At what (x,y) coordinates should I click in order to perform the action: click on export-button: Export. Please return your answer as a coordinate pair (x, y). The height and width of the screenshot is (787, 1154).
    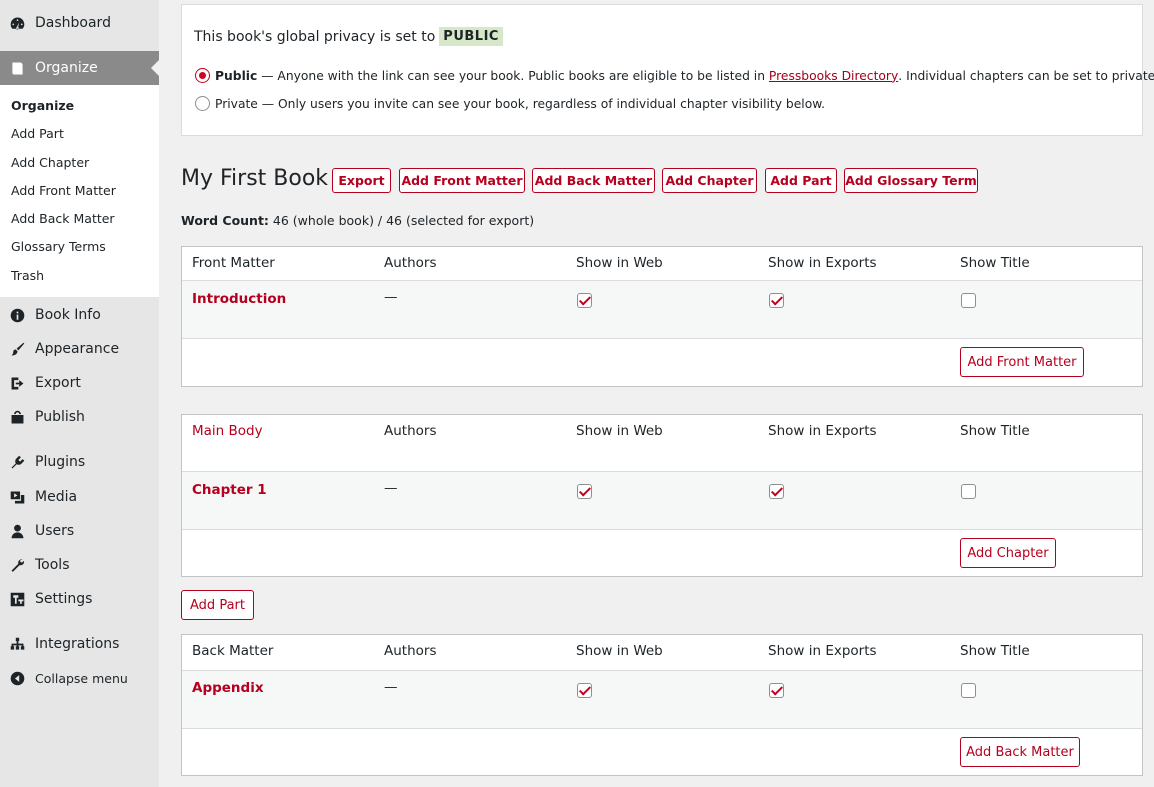
    Looking at the image, I should click on (361, 180).